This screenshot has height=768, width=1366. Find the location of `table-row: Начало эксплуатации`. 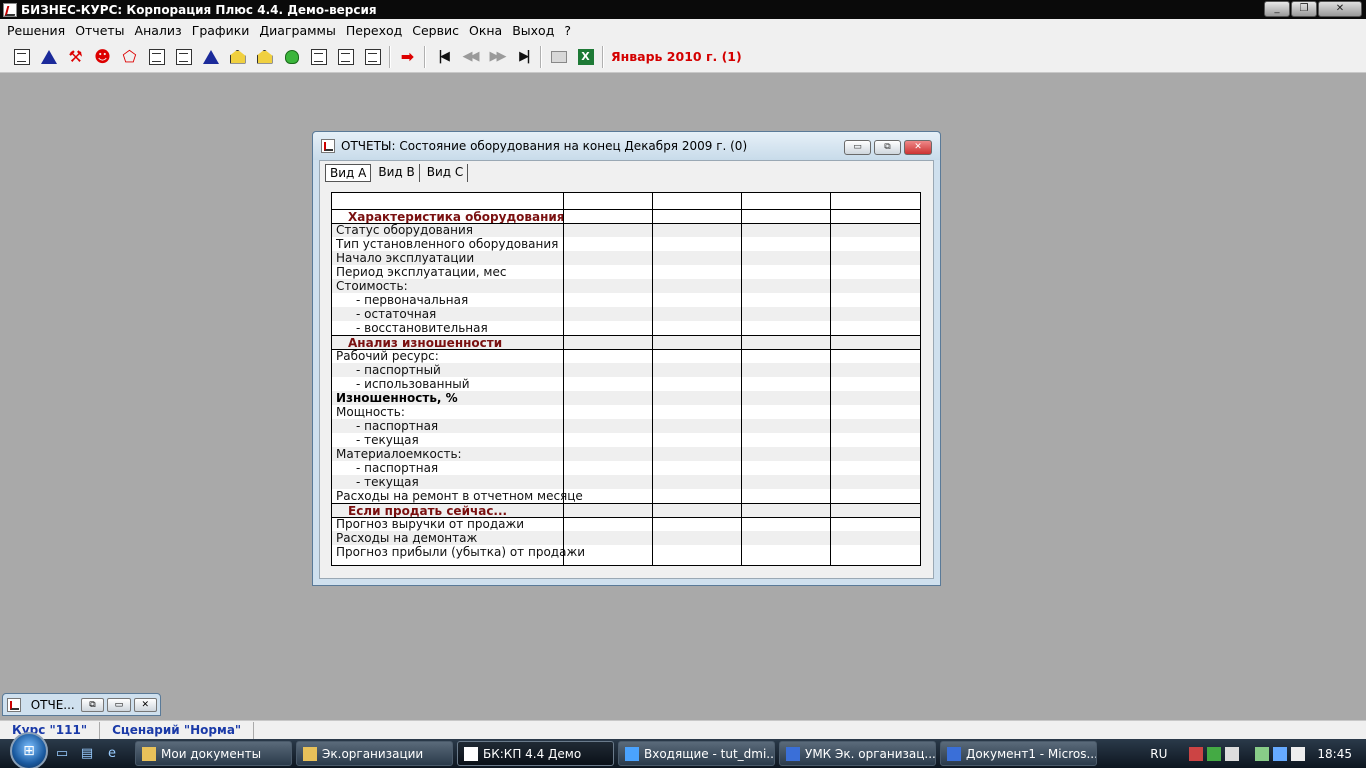

table-row: Начало эксплуатации is located at coordinates (626, 258).